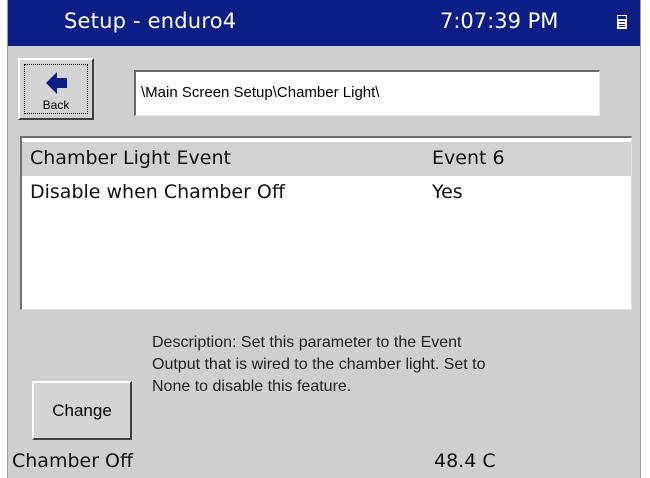 The width and height of the screenshot is (650, 478). Describe the element at coordinates (157, 192) in the screenshot. I see `setting-name: Disable when Chamber Off` at that location.